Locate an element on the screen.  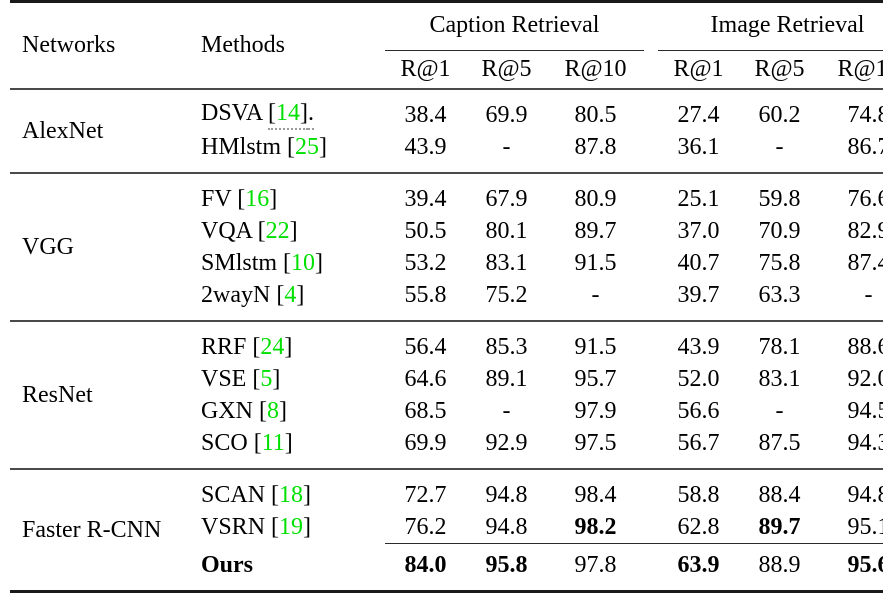
network-name: ResNet is located at coordinates (102, 395).